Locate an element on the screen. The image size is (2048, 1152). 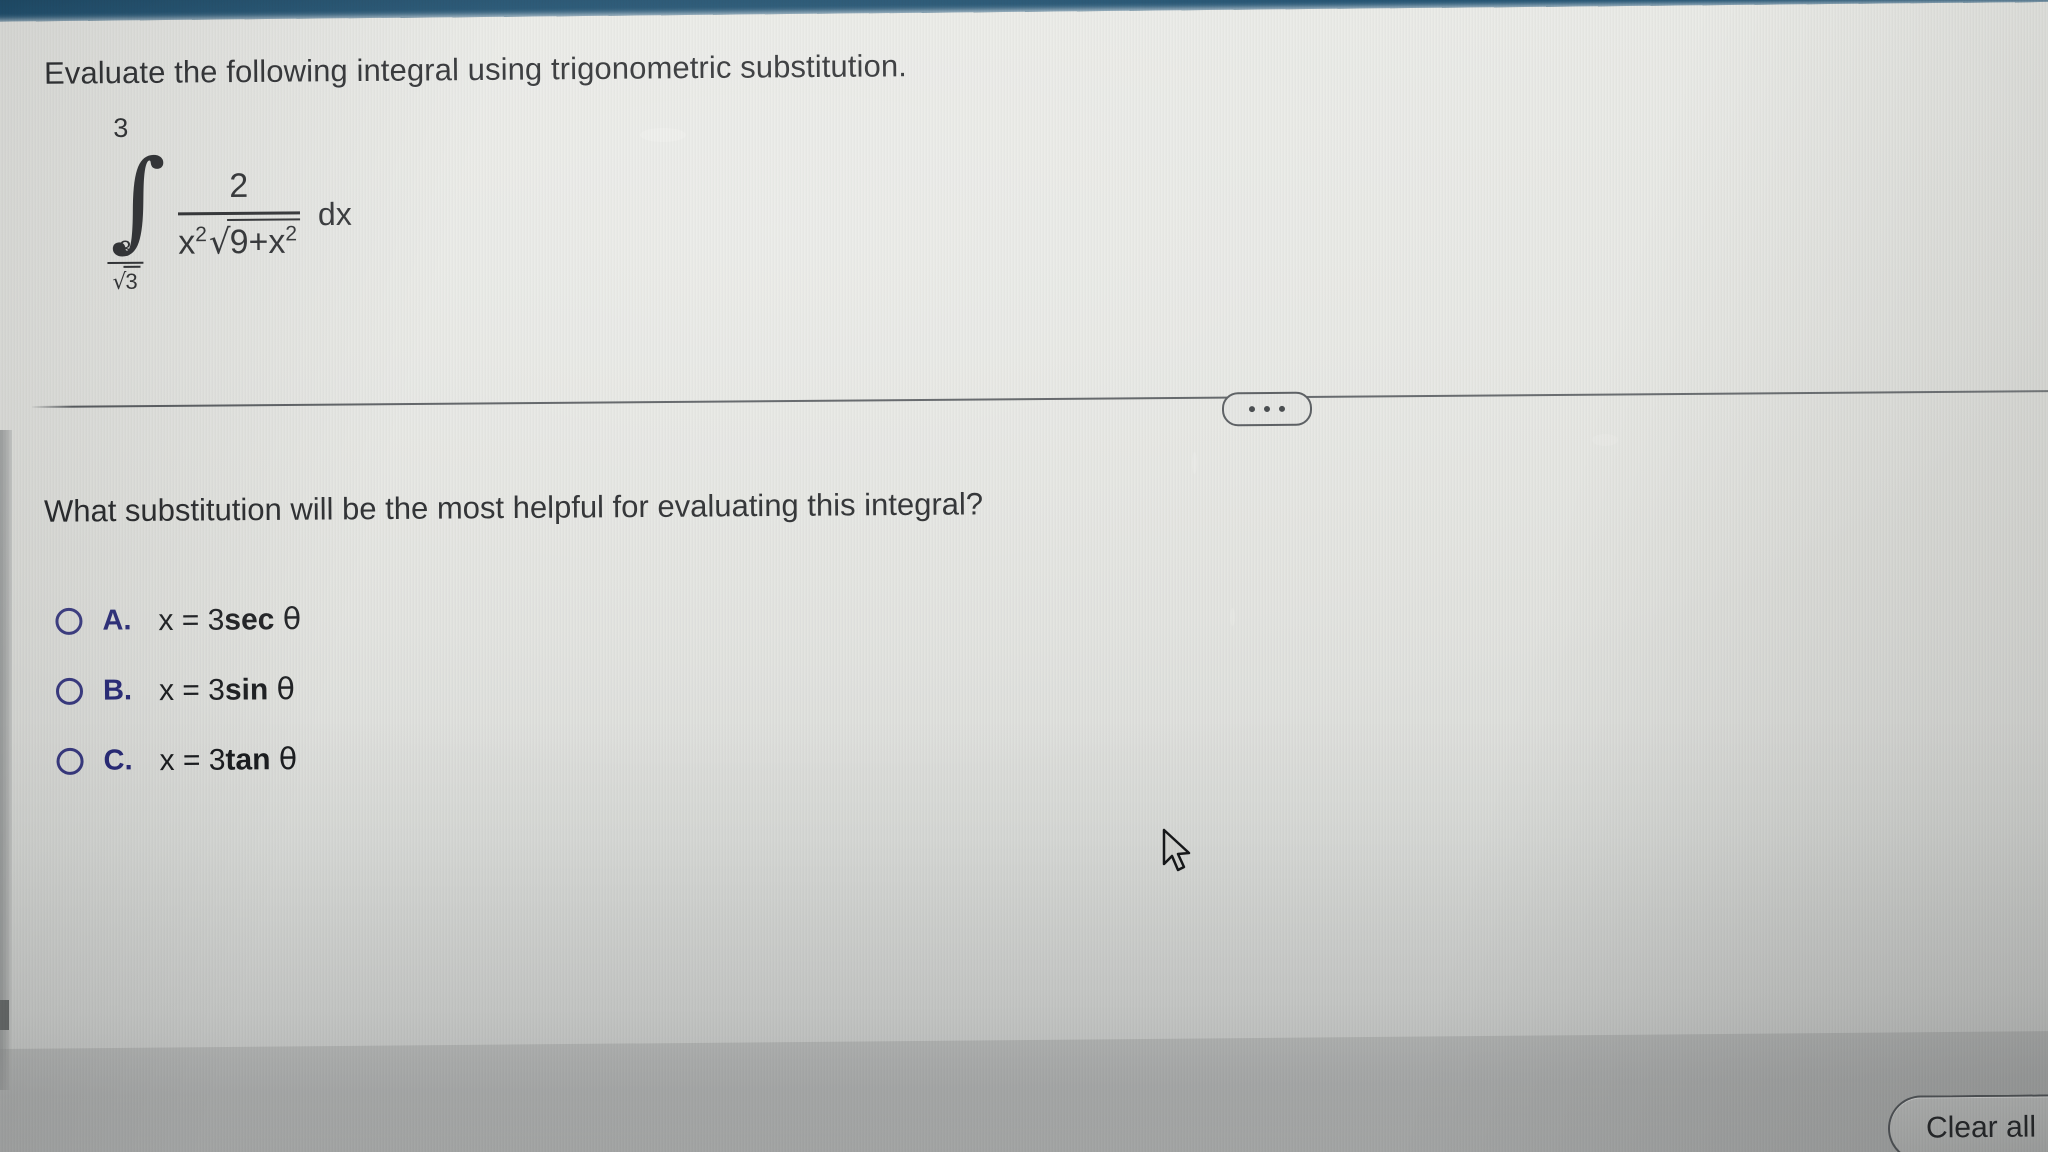
option-b-function: sin is located at coordinates (246, 689).